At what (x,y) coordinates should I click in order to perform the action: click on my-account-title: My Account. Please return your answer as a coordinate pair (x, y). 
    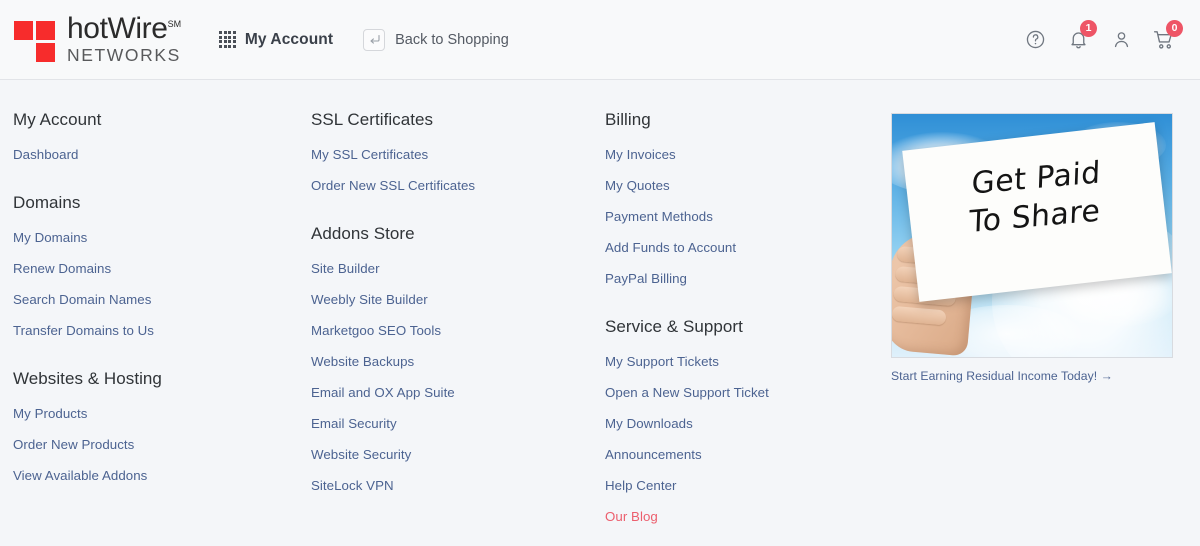
    Looking at the image, I should click on (289, 40).